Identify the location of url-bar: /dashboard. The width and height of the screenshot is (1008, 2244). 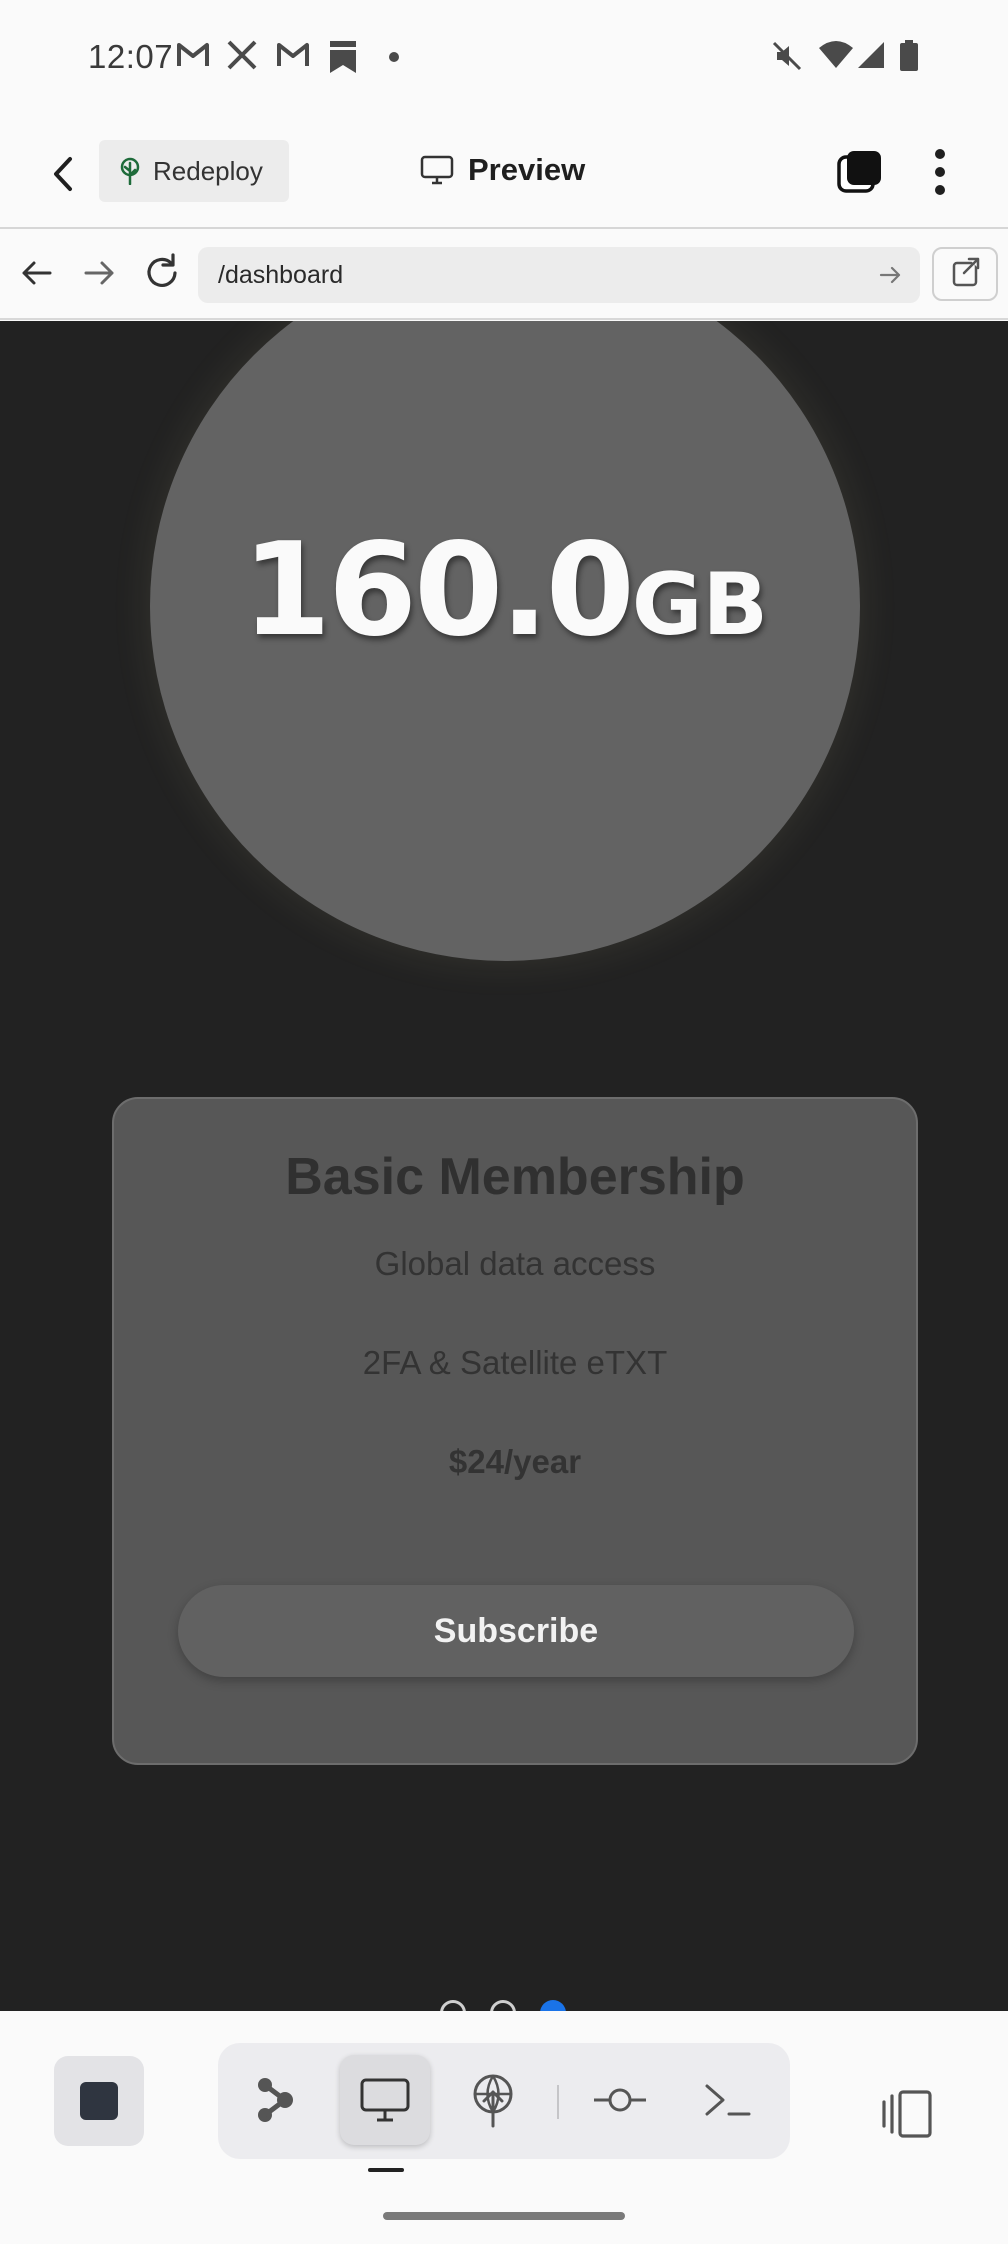
(504, 275).